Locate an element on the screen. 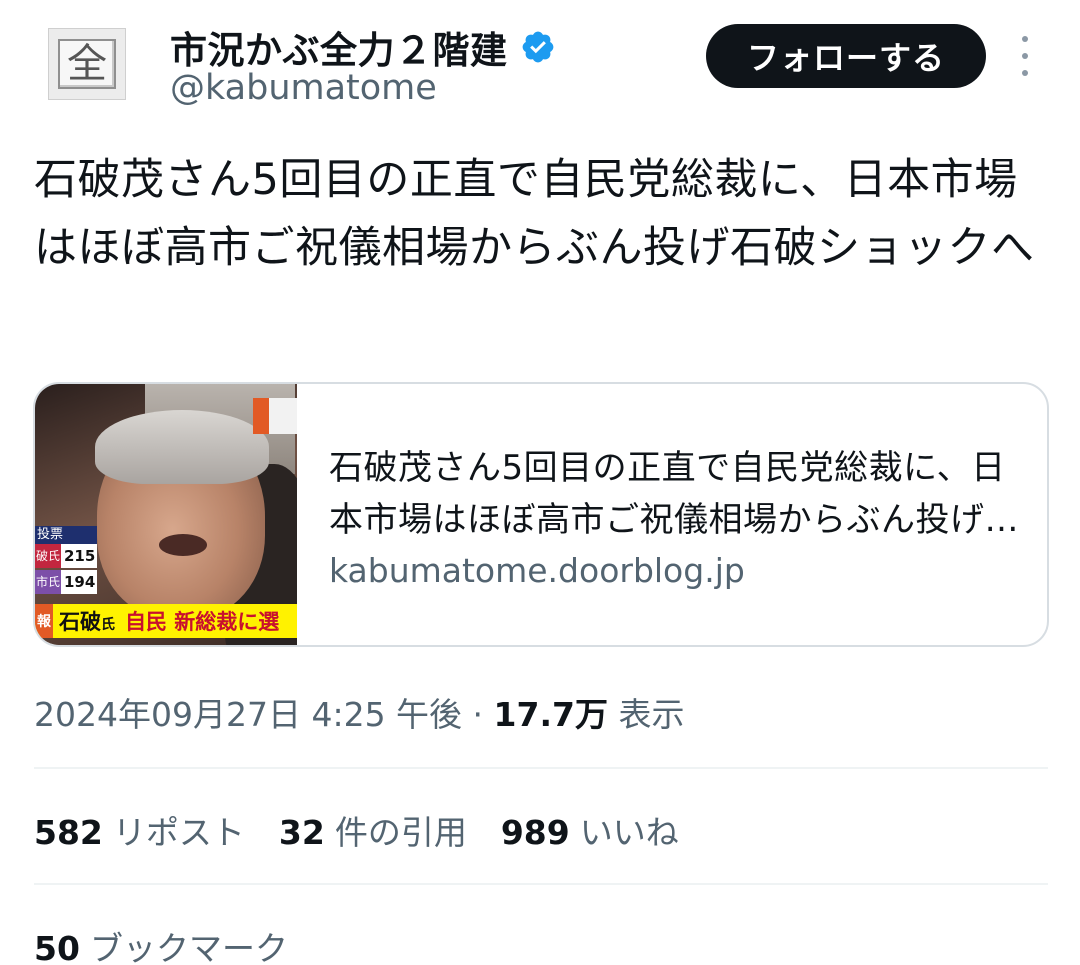 The height and width of the screenshot is (965, 1080). likes-stat: 989 いいね is located at coordinates (590, 830).